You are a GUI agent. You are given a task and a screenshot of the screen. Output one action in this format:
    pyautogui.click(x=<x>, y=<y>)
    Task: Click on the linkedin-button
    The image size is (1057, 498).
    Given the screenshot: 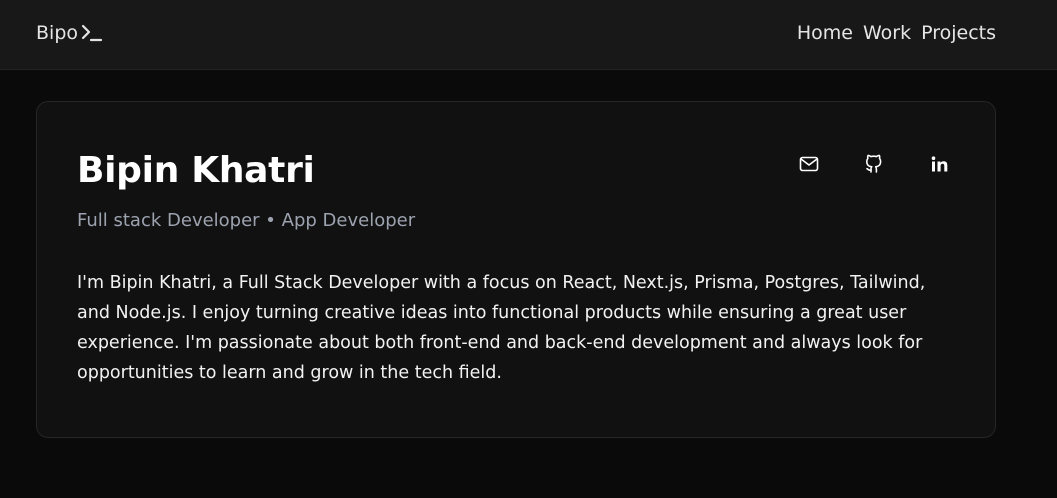 What is the action you would take?
    pyautogui.click(x=939, y=166)
    